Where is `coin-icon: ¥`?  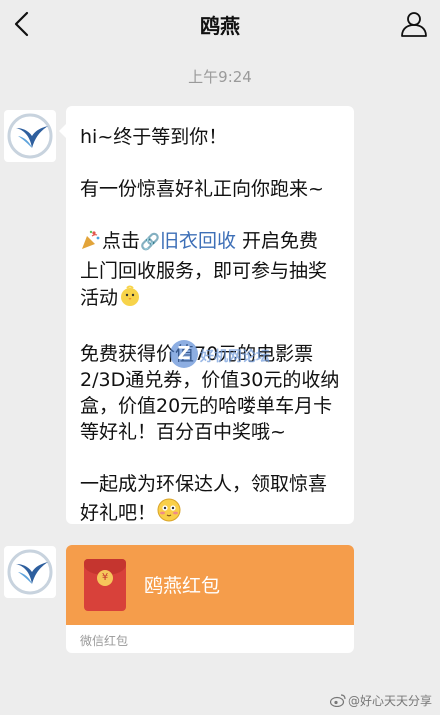 coin-icon: ¥ is located at coordinates (105, 578).